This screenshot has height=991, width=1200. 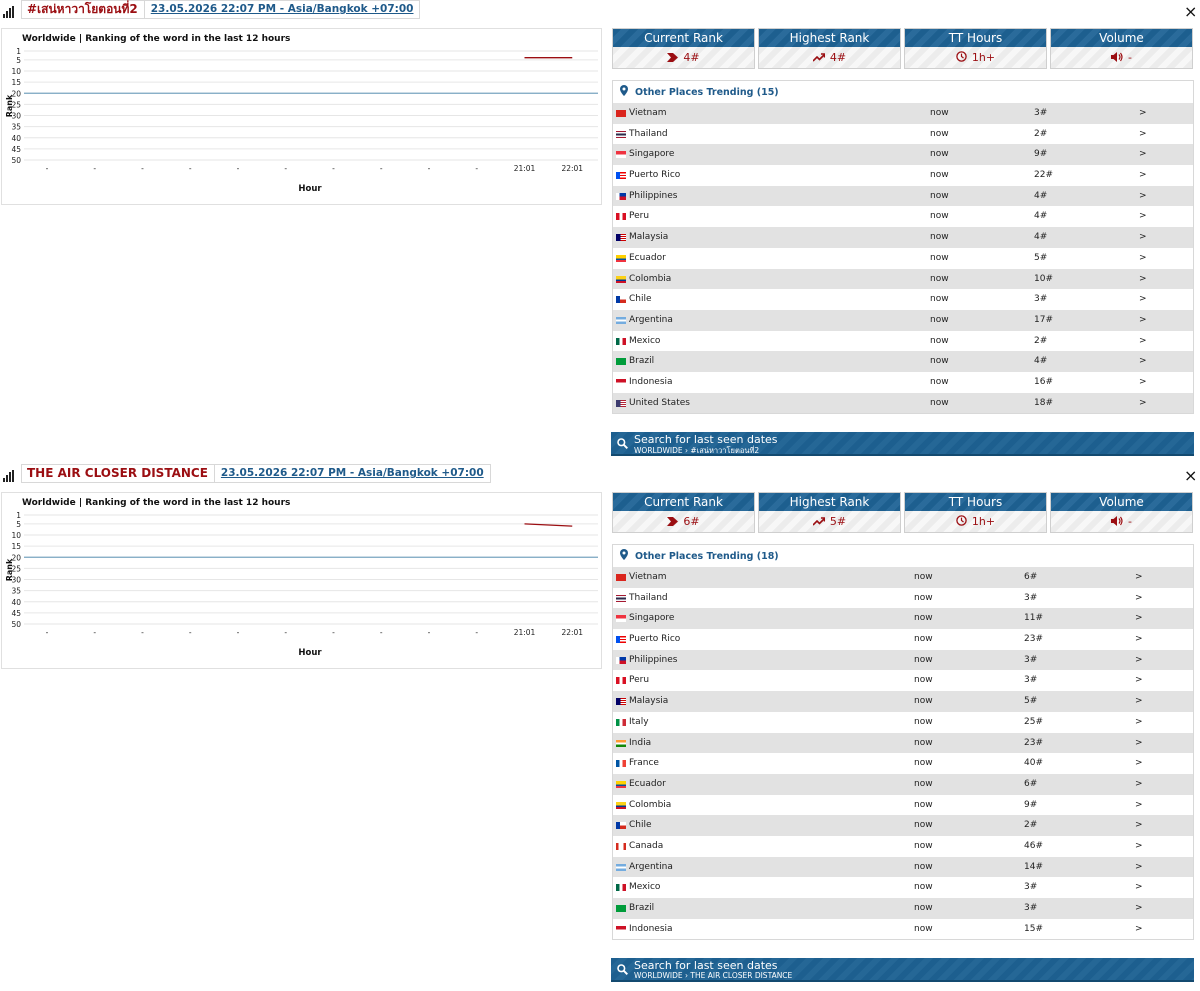 I want to click on place-row: Colombia now 10# >, so click(x=903, y=279).